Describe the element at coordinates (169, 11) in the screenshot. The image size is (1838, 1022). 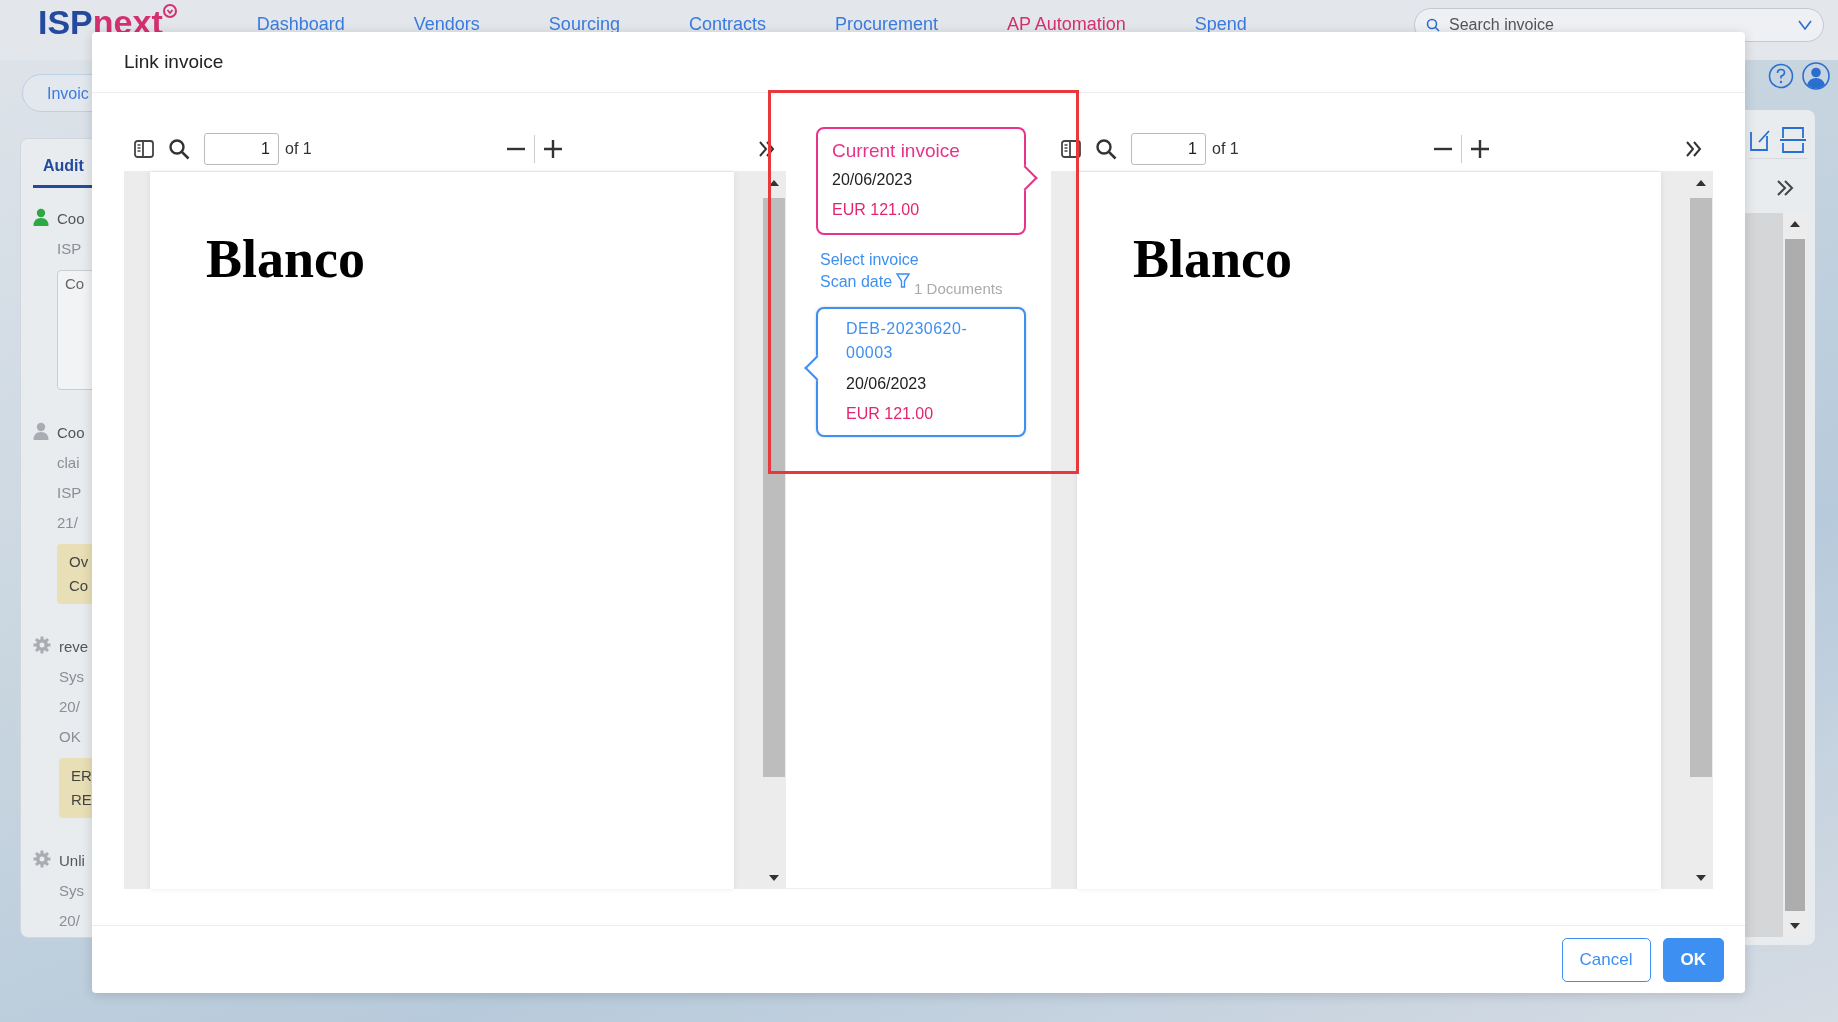
I see `logo-mark-icon` at that location.